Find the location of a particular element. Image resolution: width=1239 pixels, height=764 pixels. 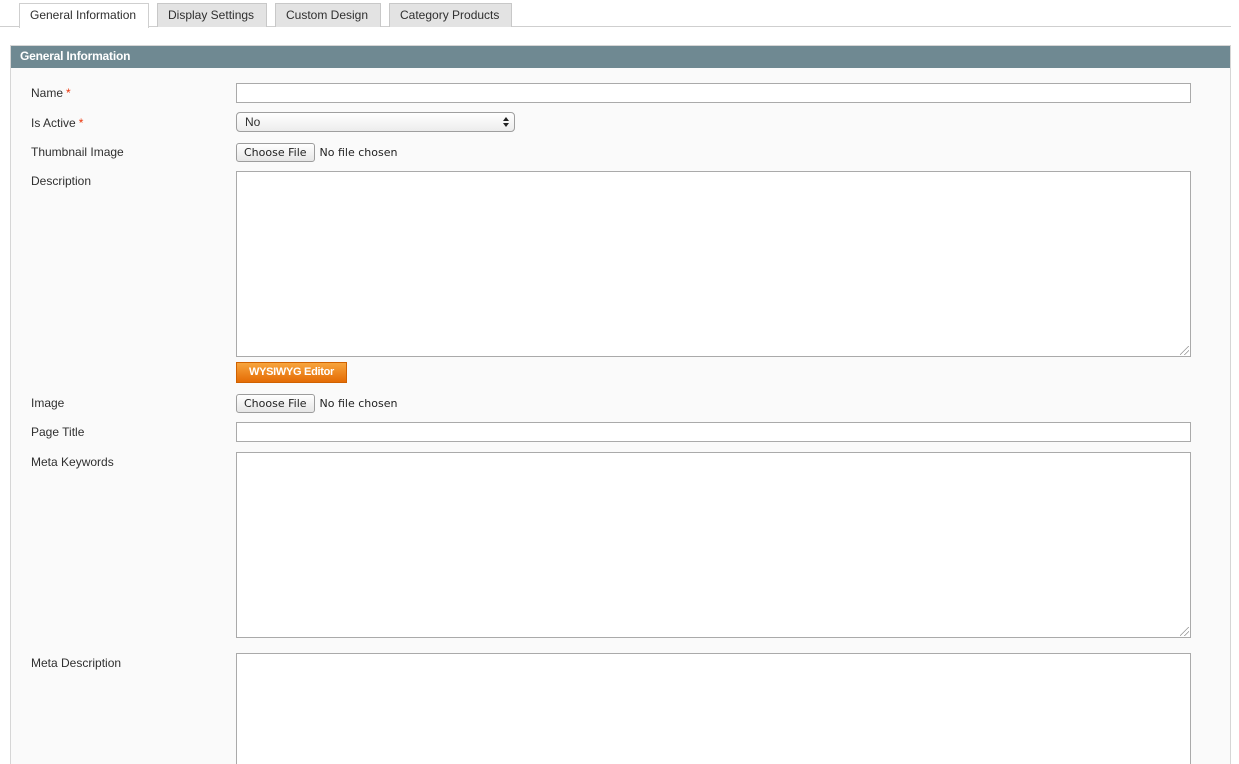

tab-display-settings: Display Settings is located at coordinates (212, 15).